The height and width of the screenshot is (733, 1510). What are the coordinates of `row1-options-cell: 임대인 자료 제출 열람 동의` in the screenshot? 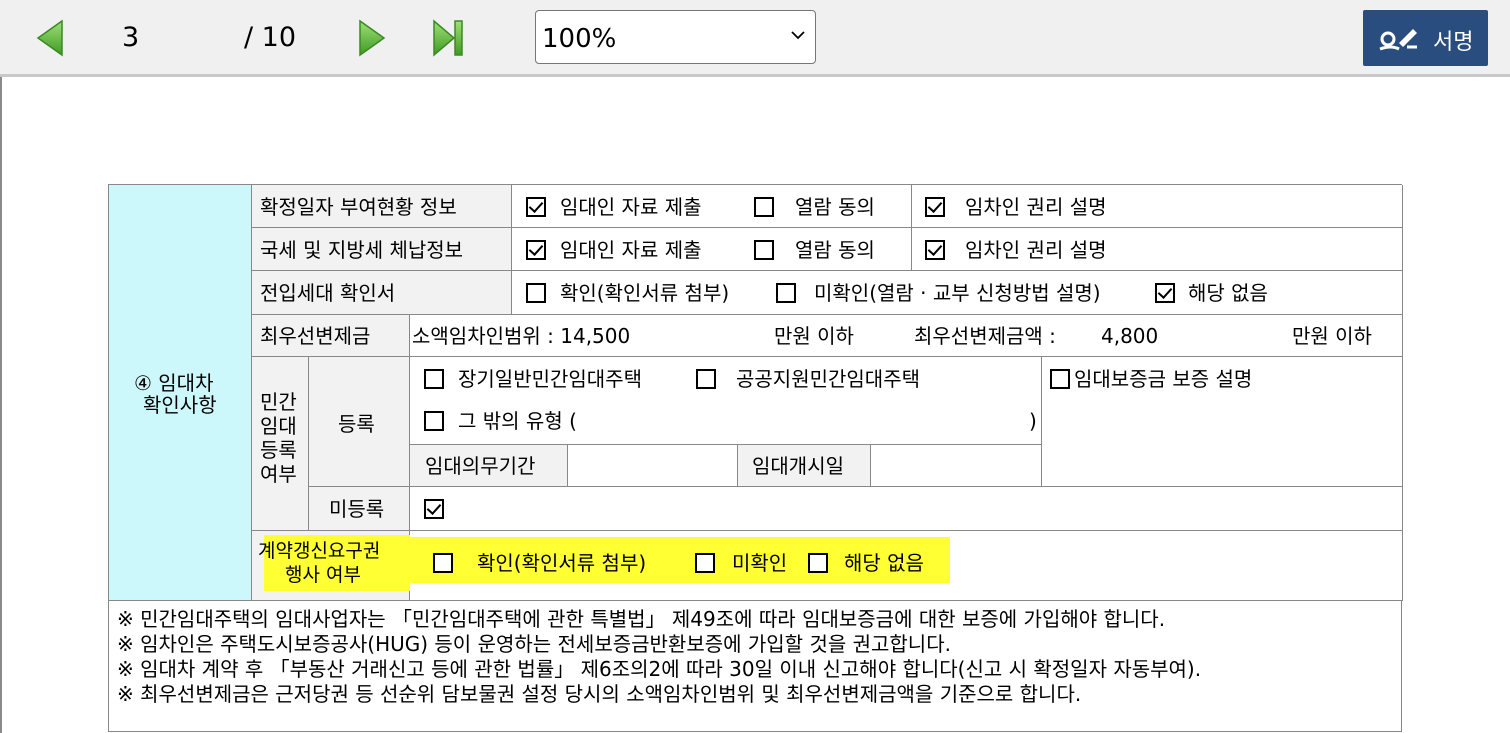 It's located at (712, 206).